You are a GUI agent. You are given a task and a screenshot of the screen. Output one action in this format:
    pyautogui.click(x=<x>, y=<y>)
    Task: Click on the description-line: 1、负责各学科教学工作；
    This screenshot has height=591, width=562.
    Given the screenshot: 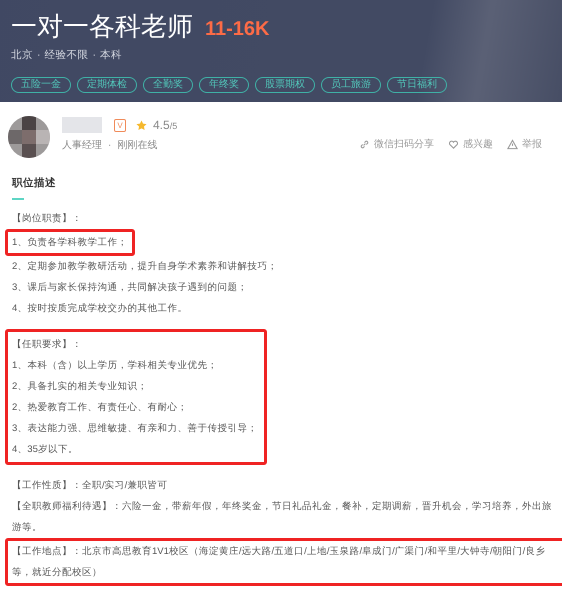 What is the action you would take?
    pyautogui.click(x=70, y=243)
    